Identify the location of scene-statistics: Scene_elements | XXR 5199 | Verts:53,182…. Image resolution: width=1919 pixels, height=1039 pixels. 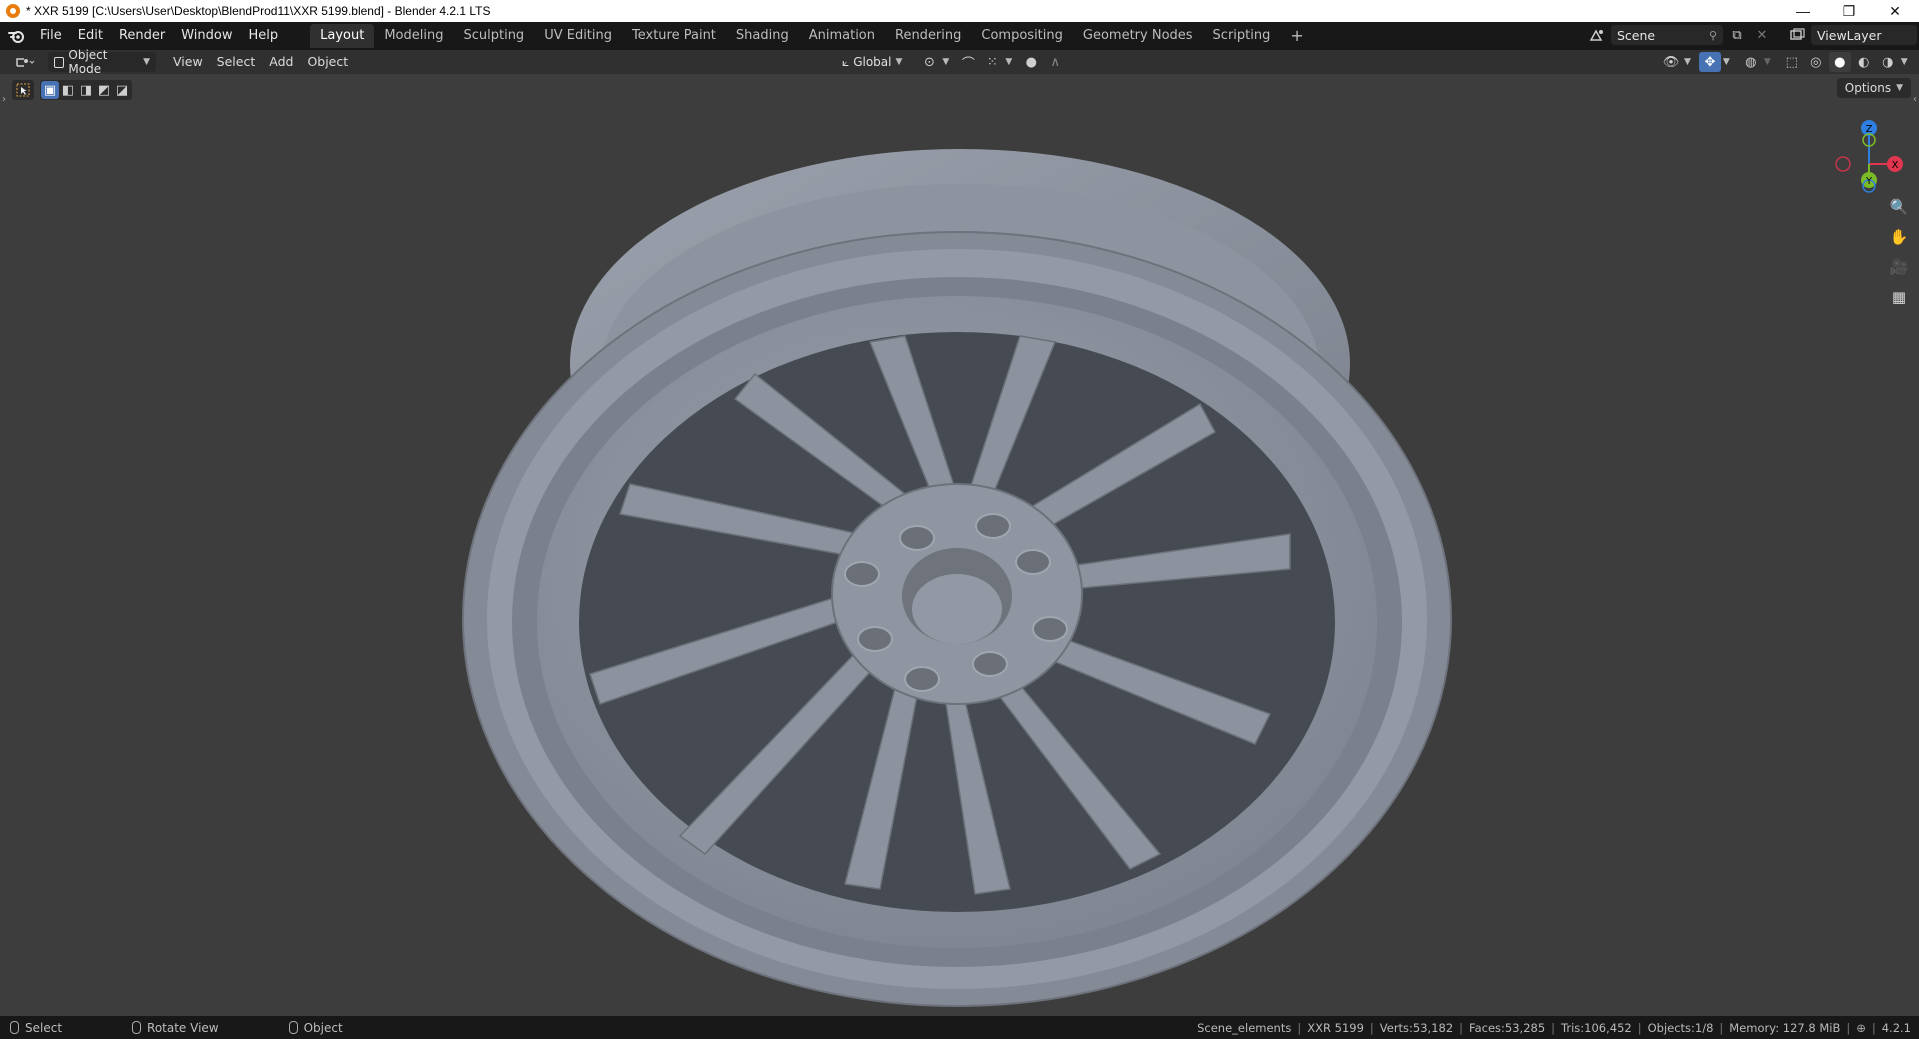
(1554, 1027).